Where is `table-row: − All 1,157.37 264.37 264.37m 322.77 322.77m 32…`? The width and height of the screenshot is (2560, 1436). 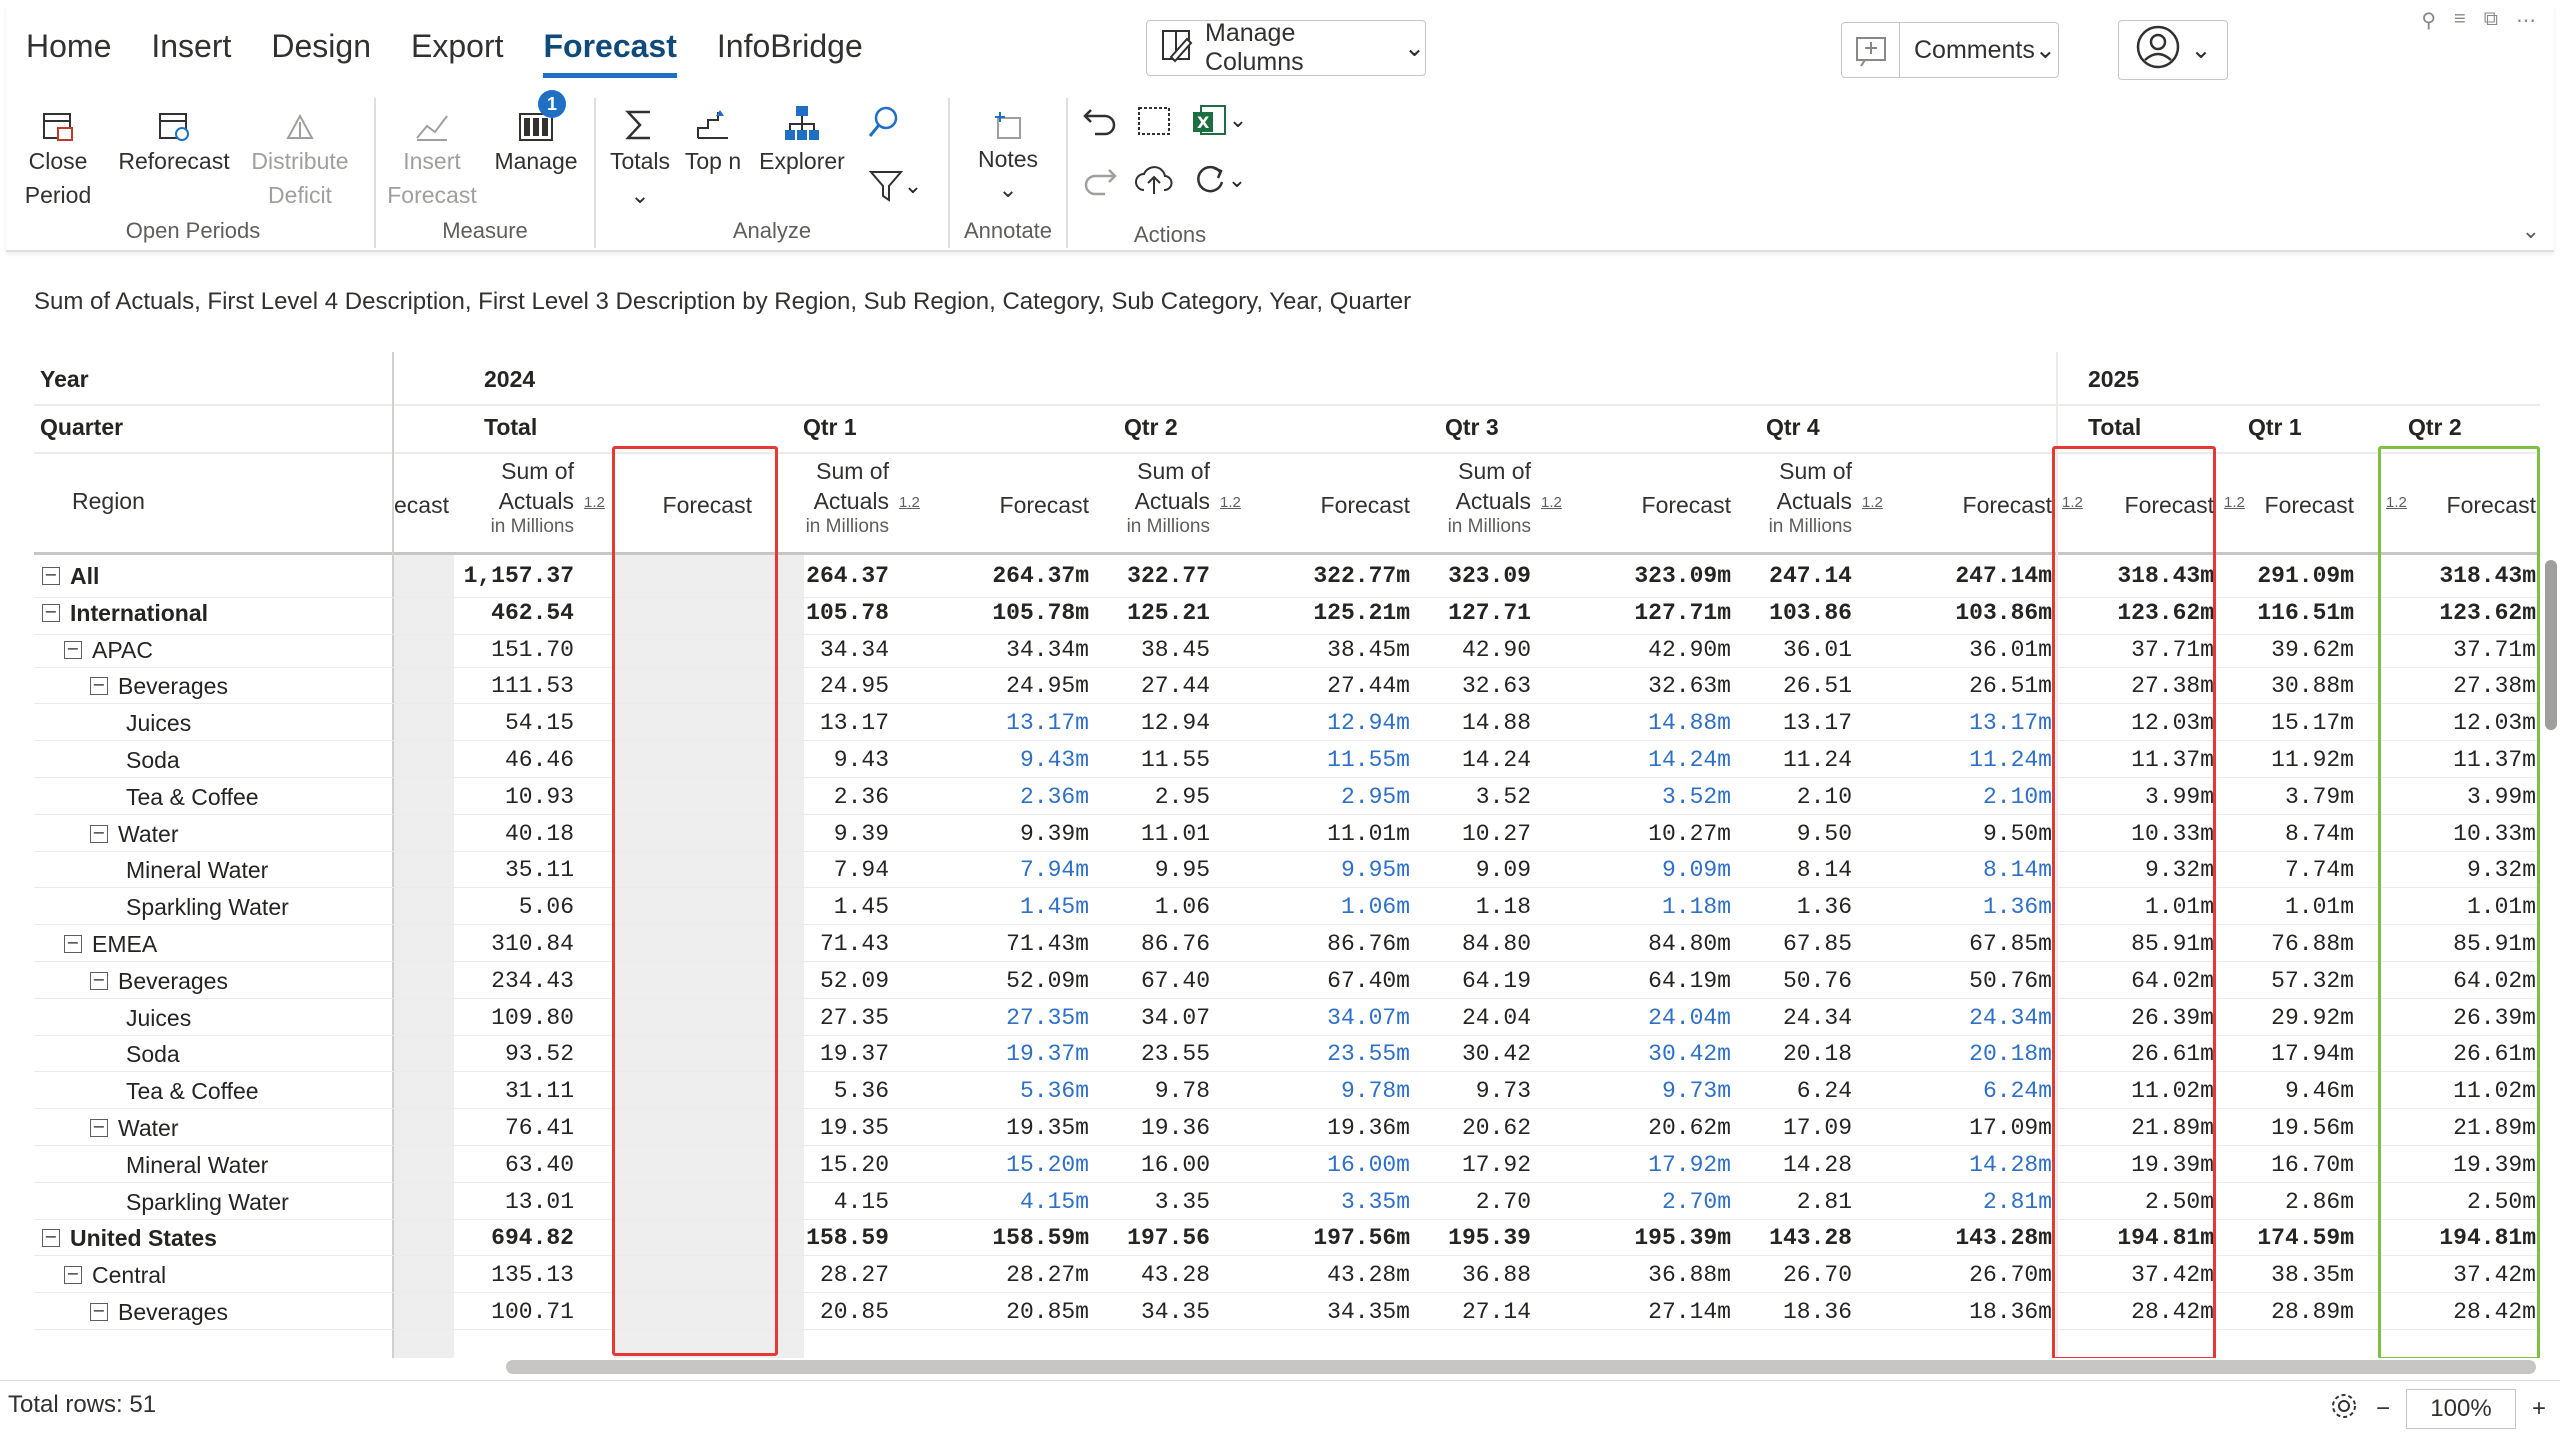 table-row: − All 1,157.37 264.37 264.37m 322.77 322.77m 32… is located at coordinates (1287, 578).